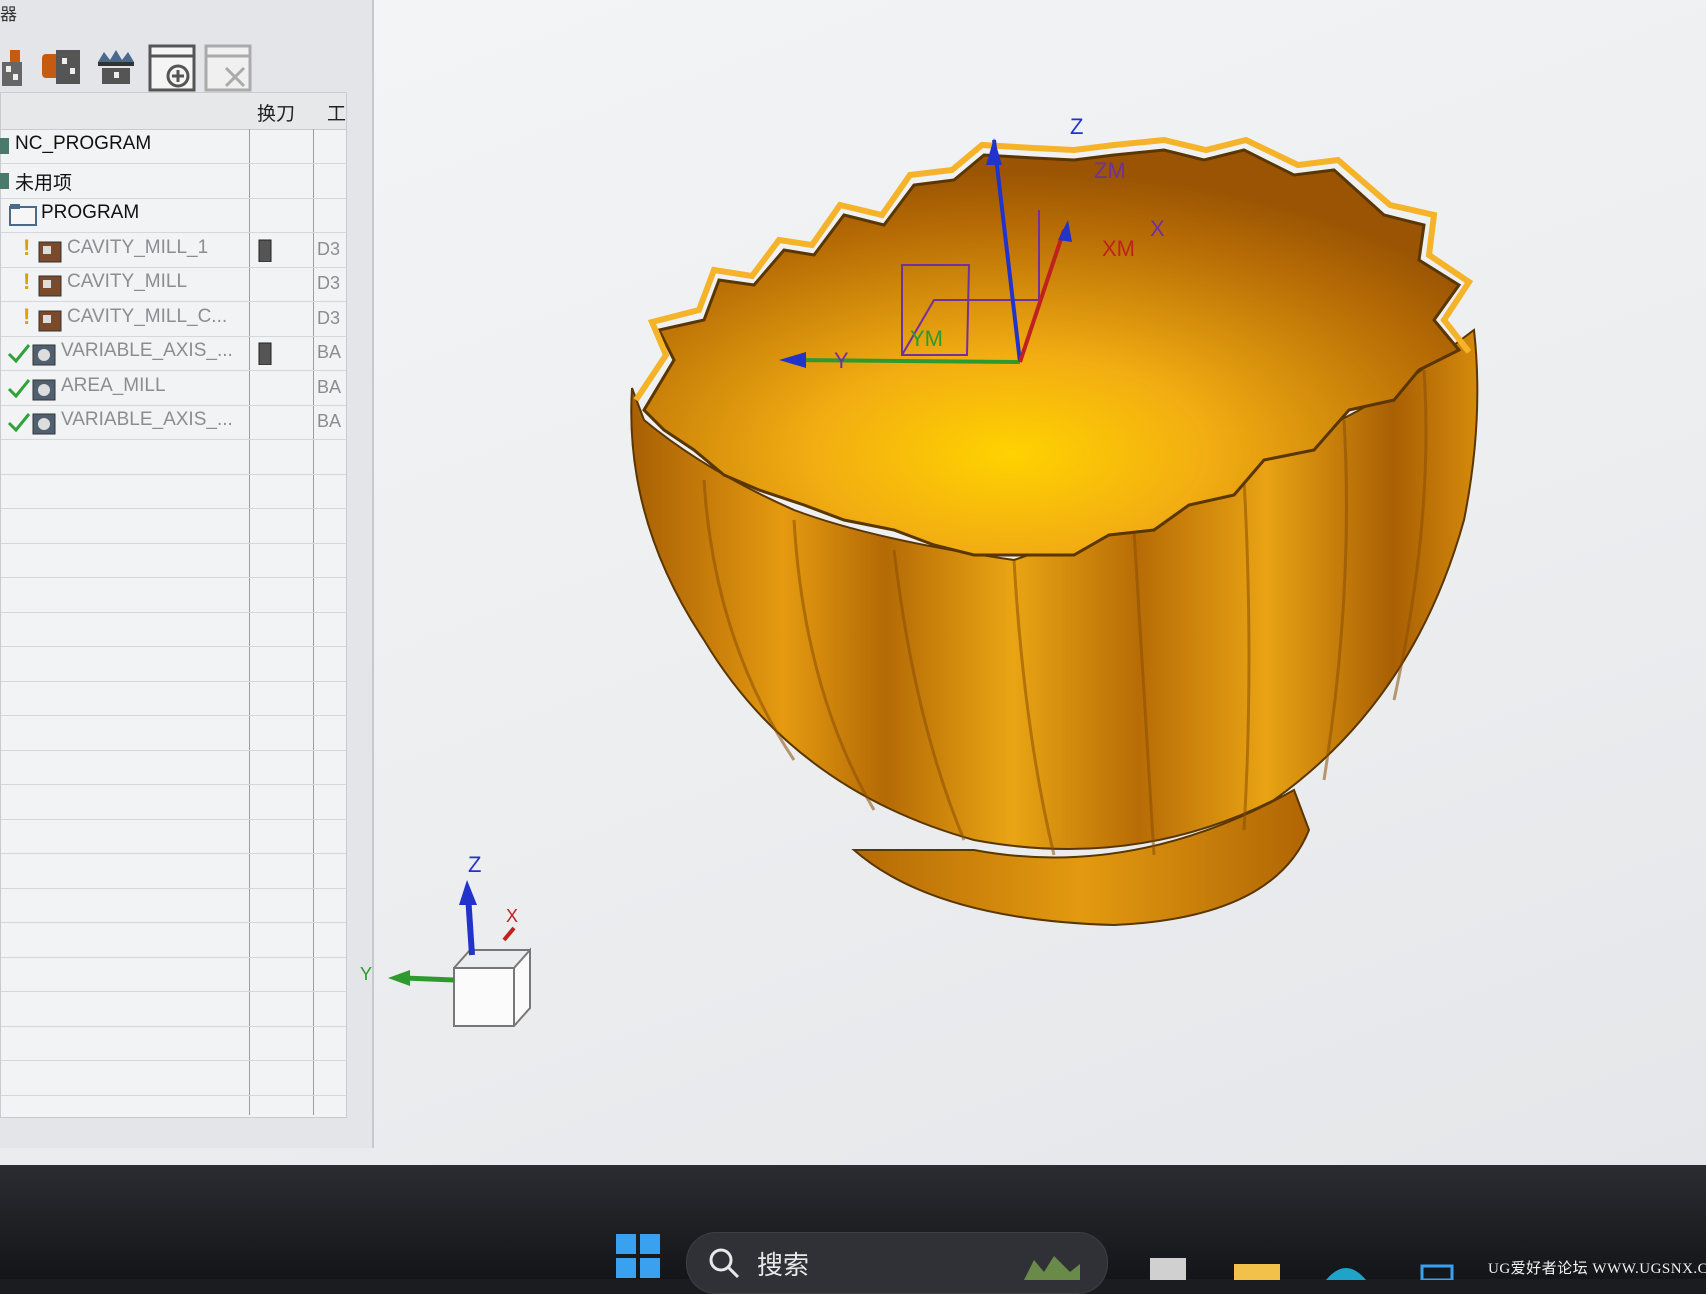 The image size is (1706, 1294). Describe the element at coordinates (173, 111) in the screenshot. I see `table-header: 换刀 工` at that location.